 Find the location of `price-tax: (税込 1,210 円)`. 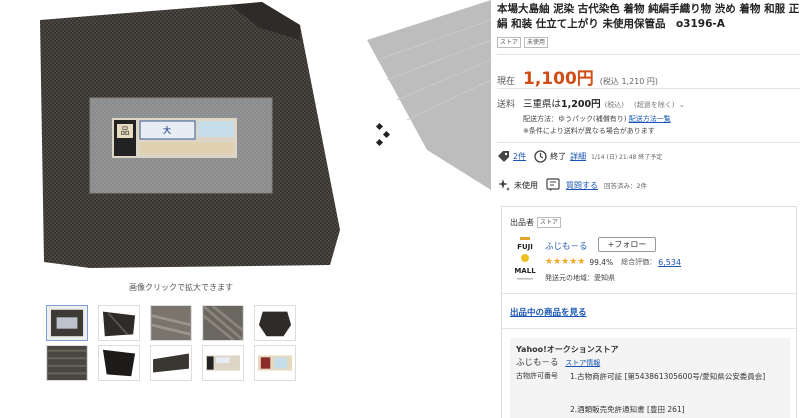

price-tax: (税込 1,210 円) is located at coordinates (629, 81).